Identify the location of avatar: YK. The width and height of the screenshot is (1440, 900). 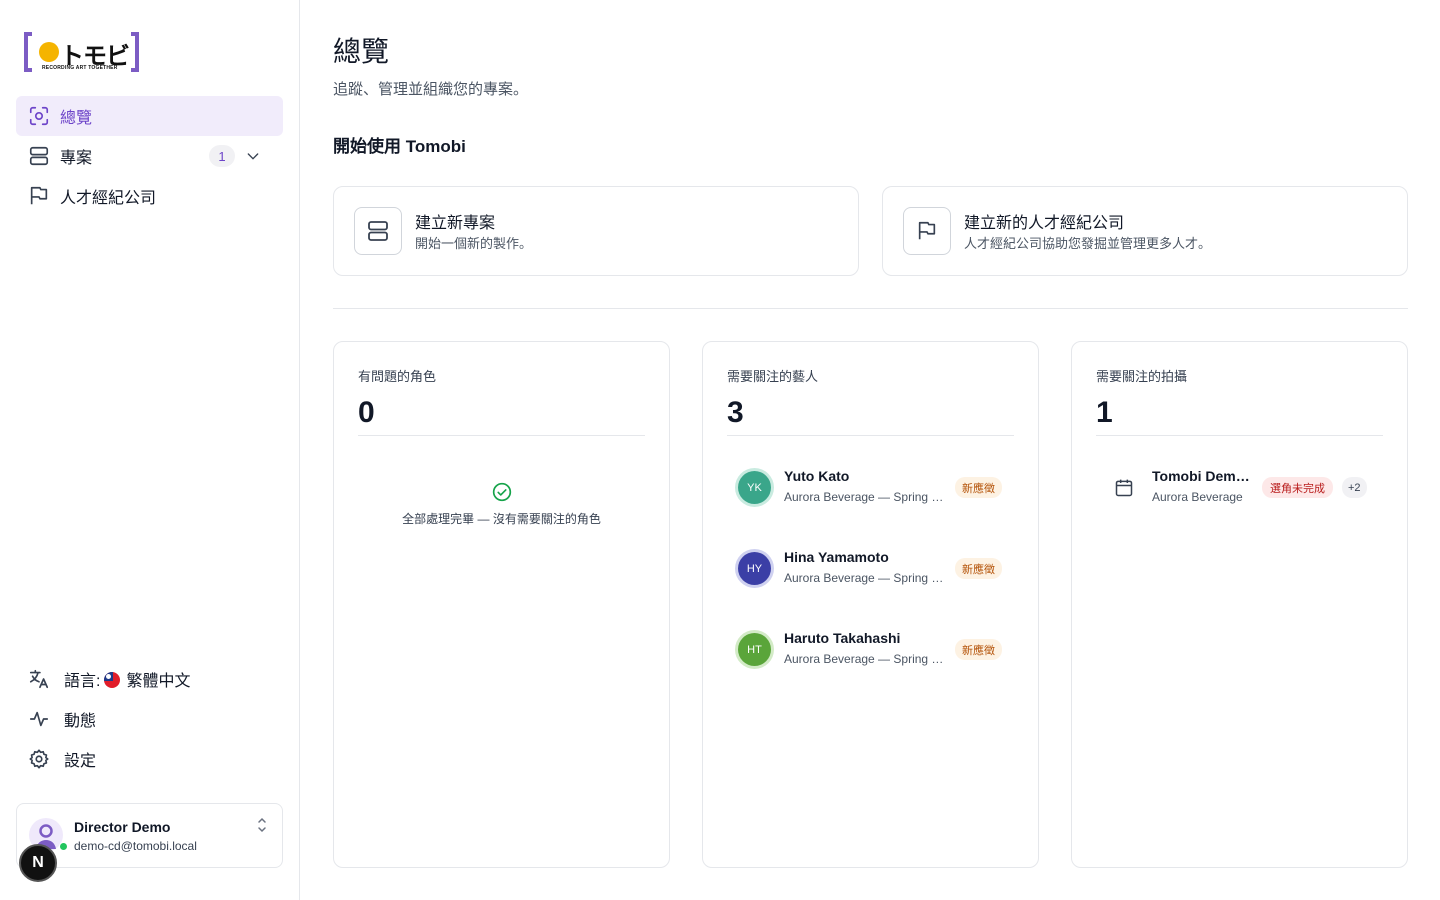
(754, 487).